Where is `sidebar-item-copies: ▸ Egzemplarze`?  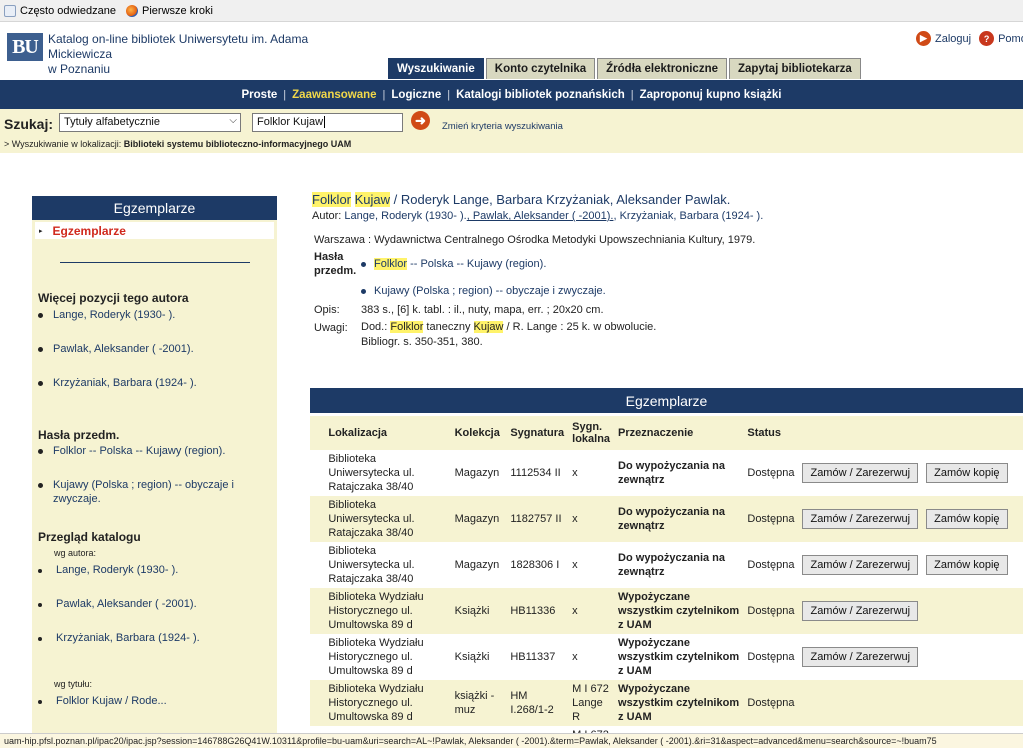
sidebar-item-copies: ▸ Egzemplarze is located at coordinates (154, 230).